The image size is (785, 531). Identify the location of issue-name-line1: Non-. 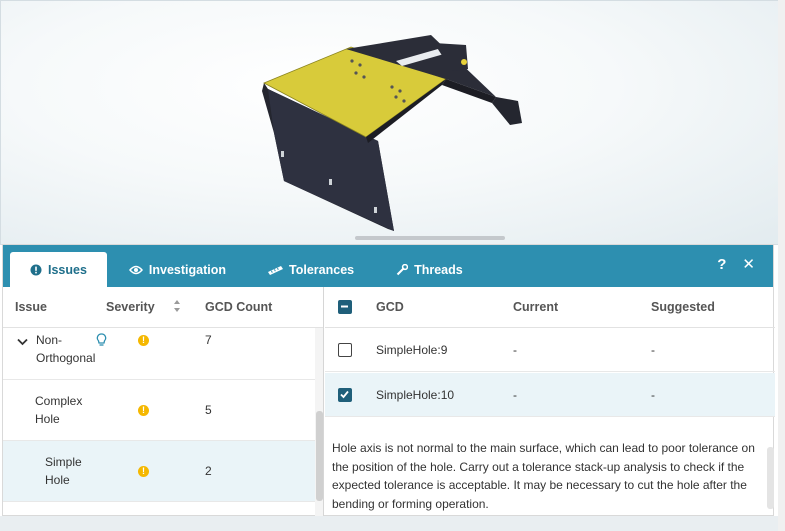
(49, 340).